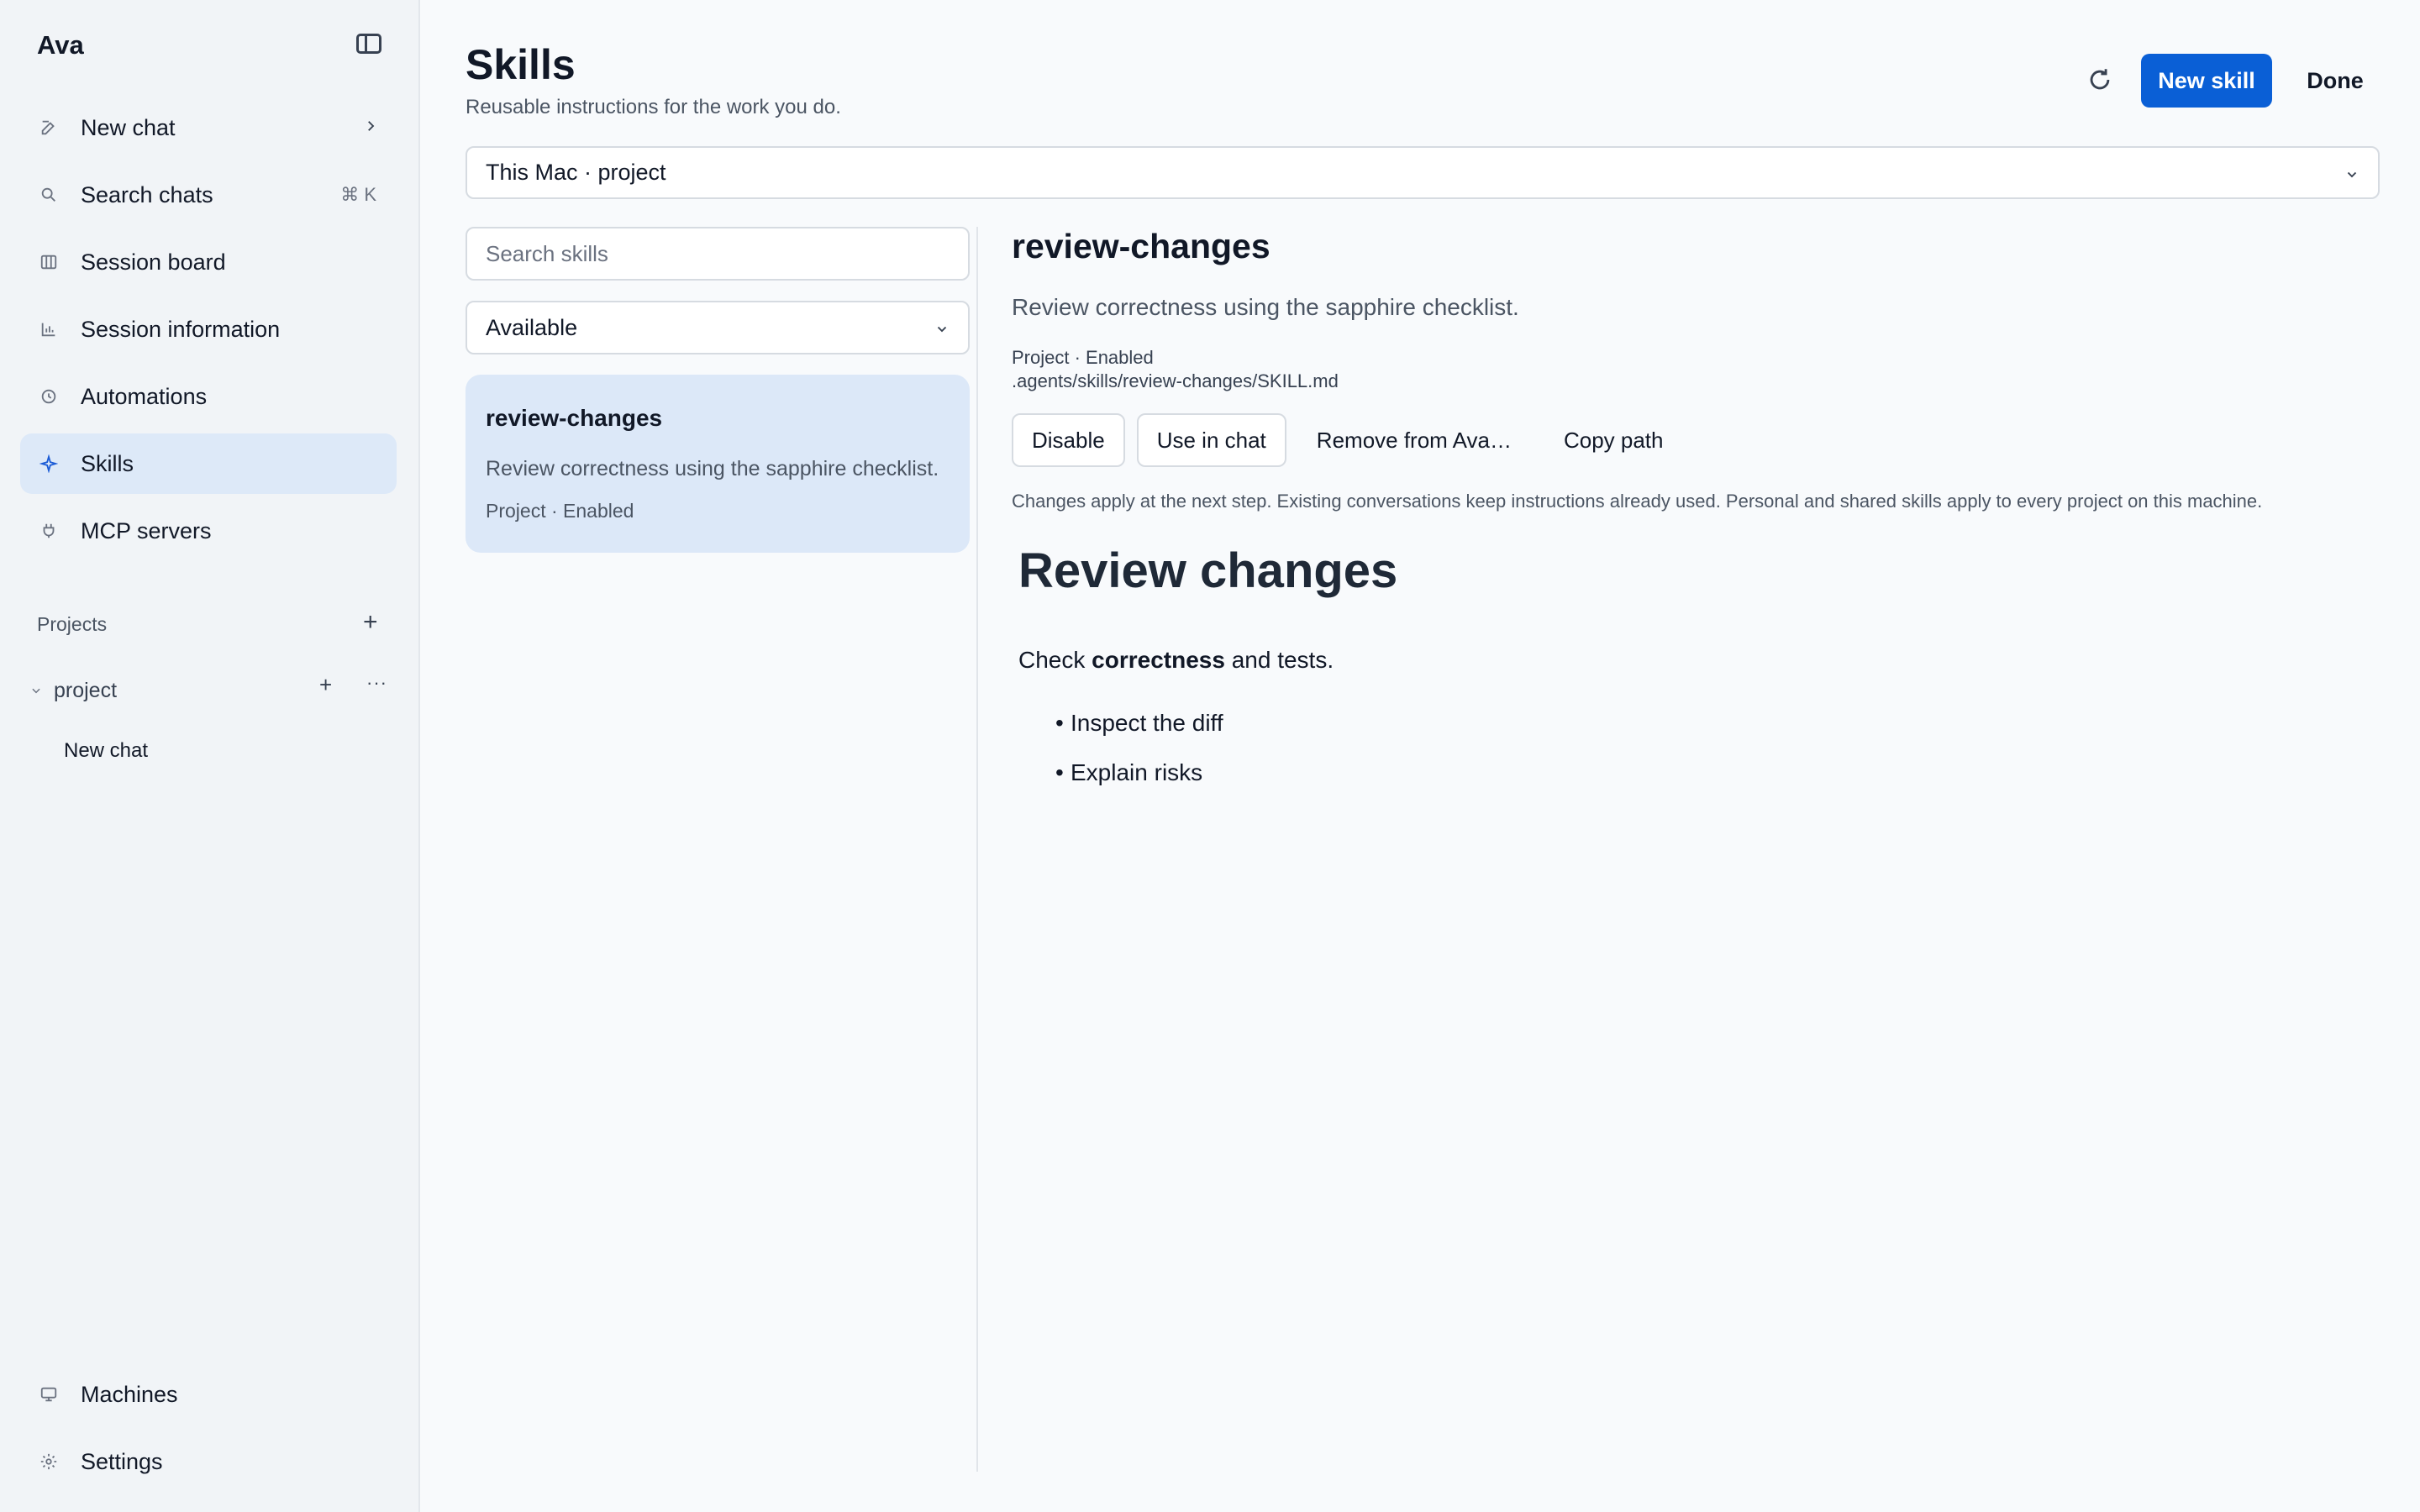  I want to click on sidebar-item-session-information: Session information, so click(208, 329).